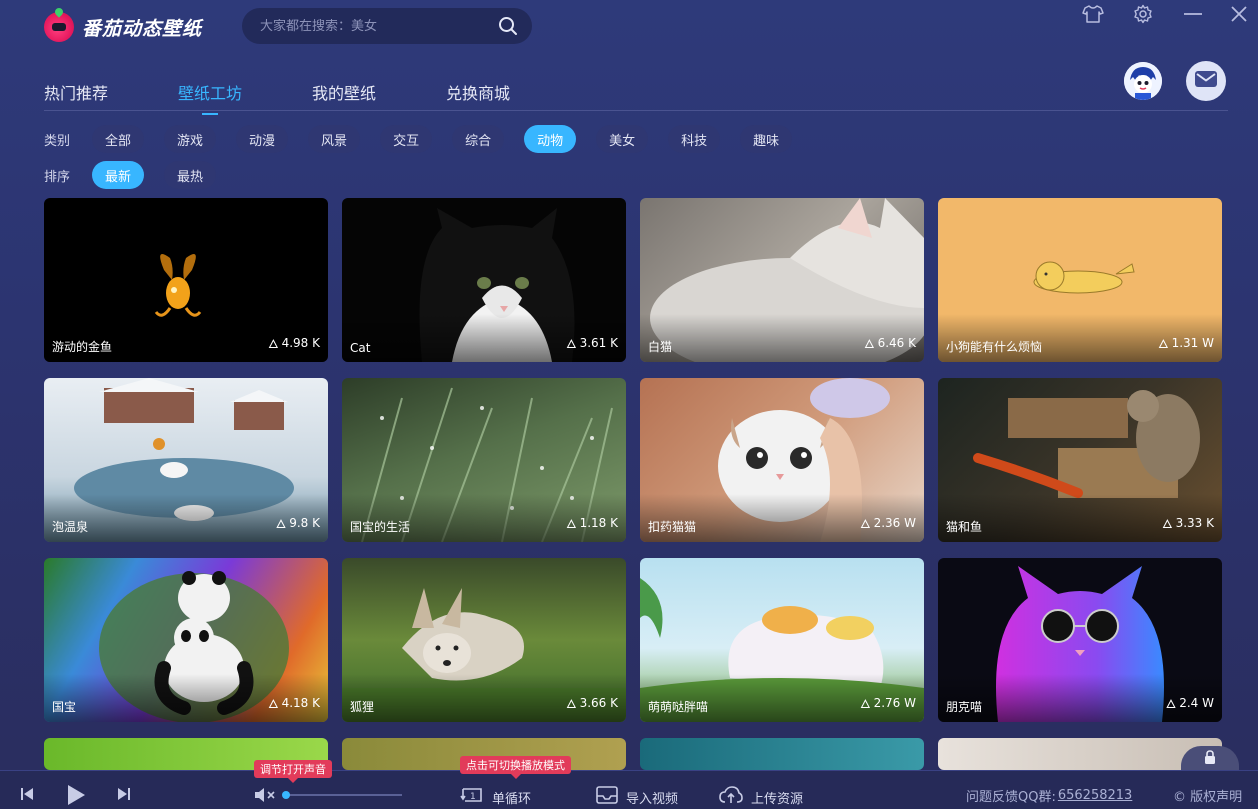 The height and width of the screenshot is (809, 1258). I want to click on mail-button, so click(1206, 81).